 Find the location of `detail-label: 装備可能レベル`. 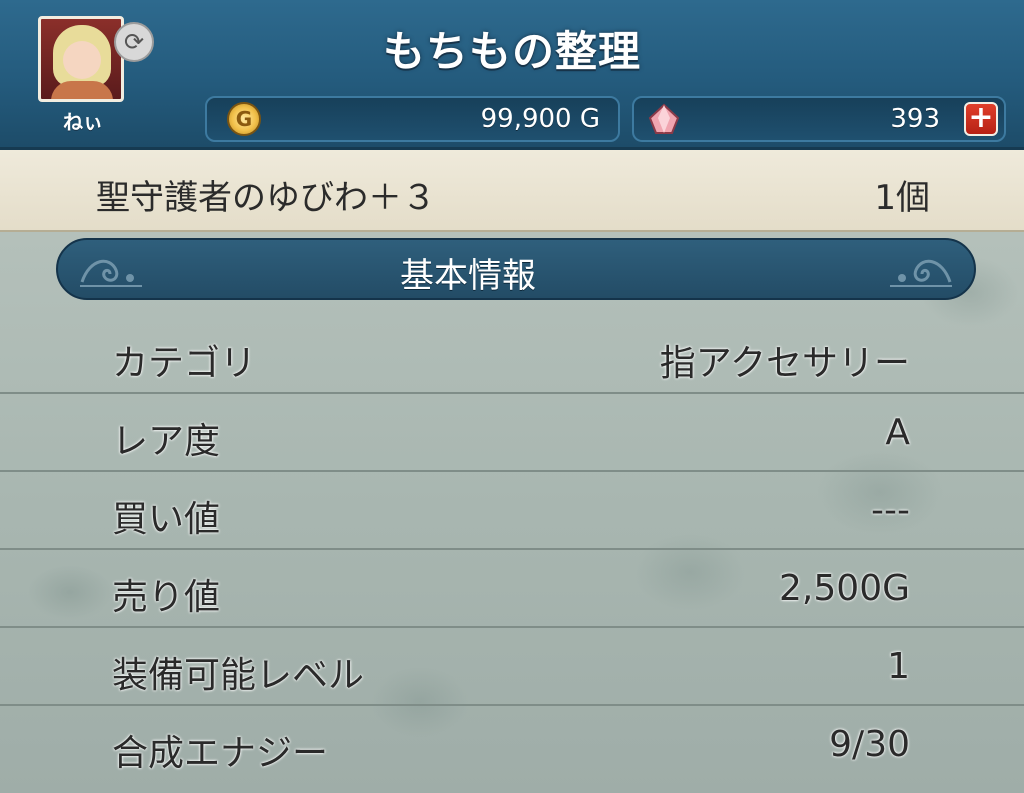

detail-label: 装備可能レベル is located at coordinates (238, 675).